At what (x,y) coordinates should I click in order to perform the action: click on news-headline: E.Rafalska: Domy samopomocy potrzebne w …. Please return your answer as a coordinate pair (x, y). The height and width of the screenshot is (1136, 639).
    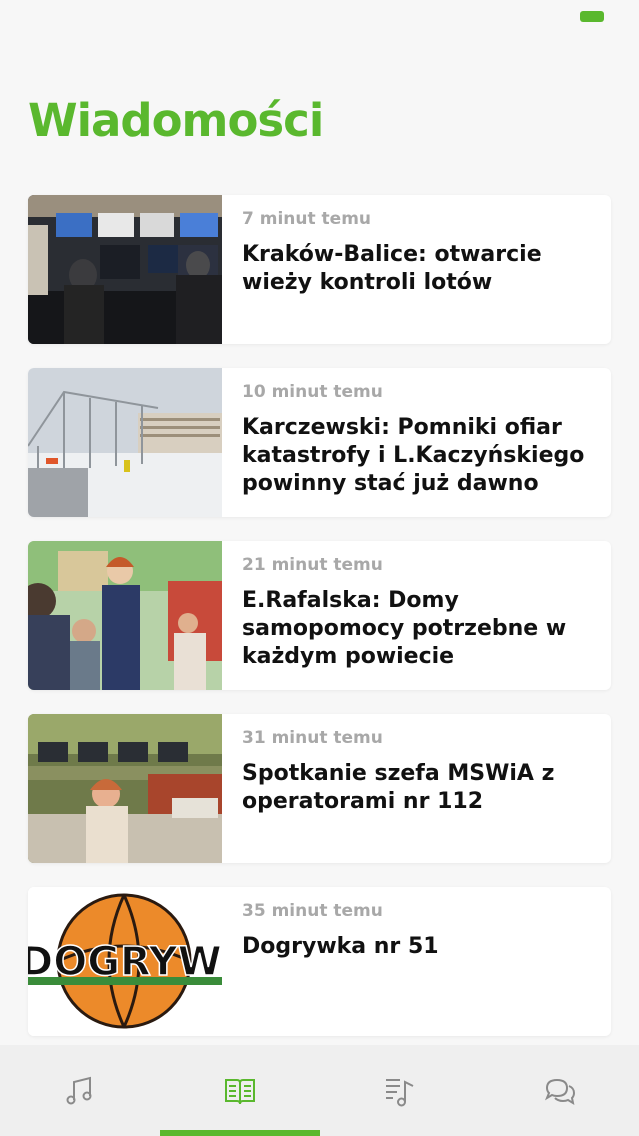
    Looking at the image, I should click on (404, 628).